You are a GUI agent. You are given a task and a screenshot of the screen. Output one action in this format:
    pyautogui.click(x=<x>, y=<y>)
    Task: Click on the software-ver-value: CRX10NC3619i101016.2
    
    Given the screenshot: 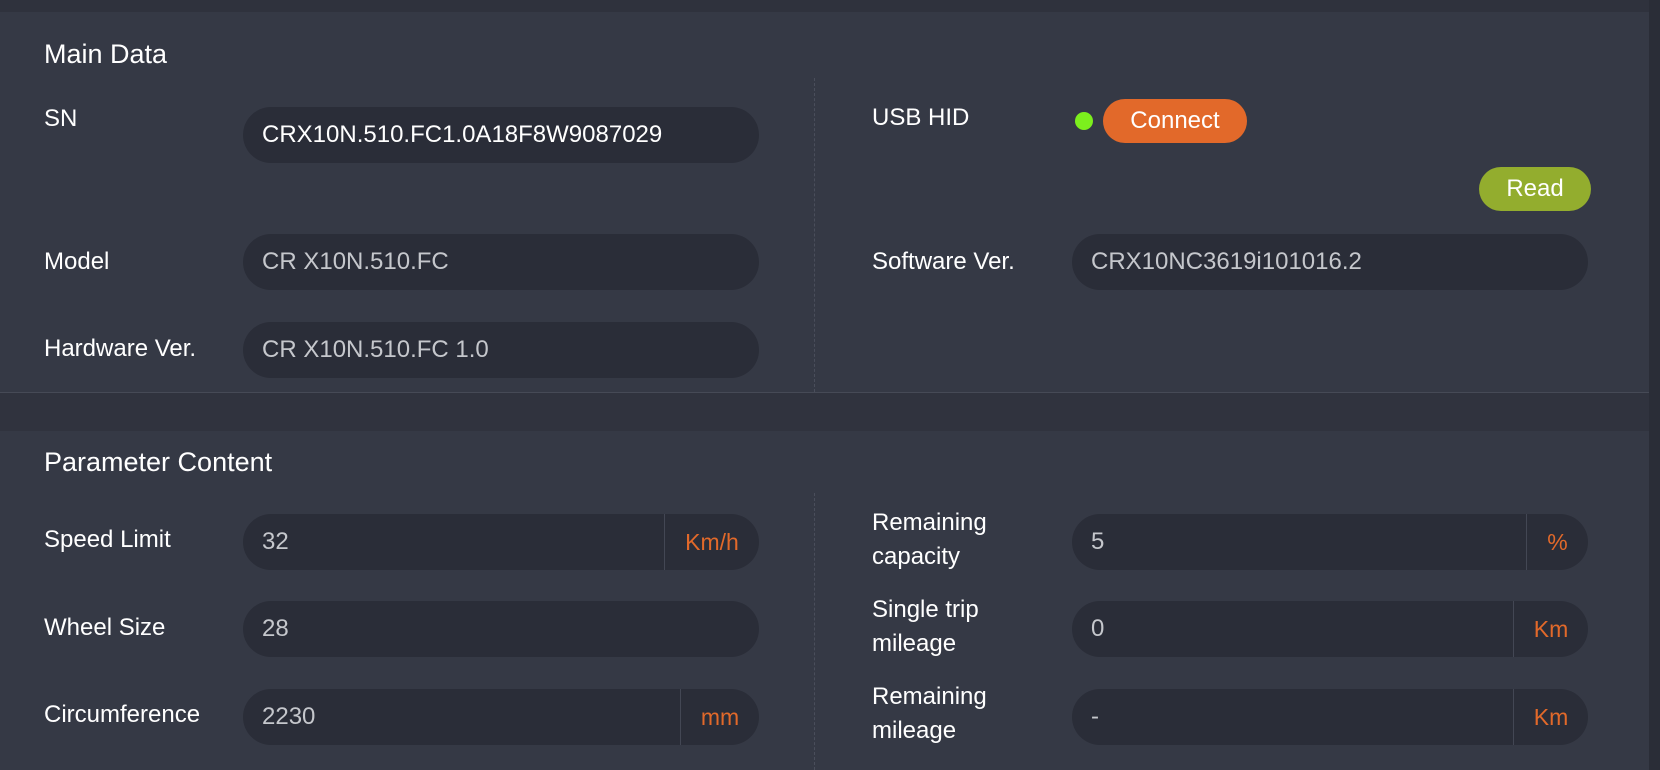 What is the action you would take?
    pyautogui.click(x=1330, y=262)
    